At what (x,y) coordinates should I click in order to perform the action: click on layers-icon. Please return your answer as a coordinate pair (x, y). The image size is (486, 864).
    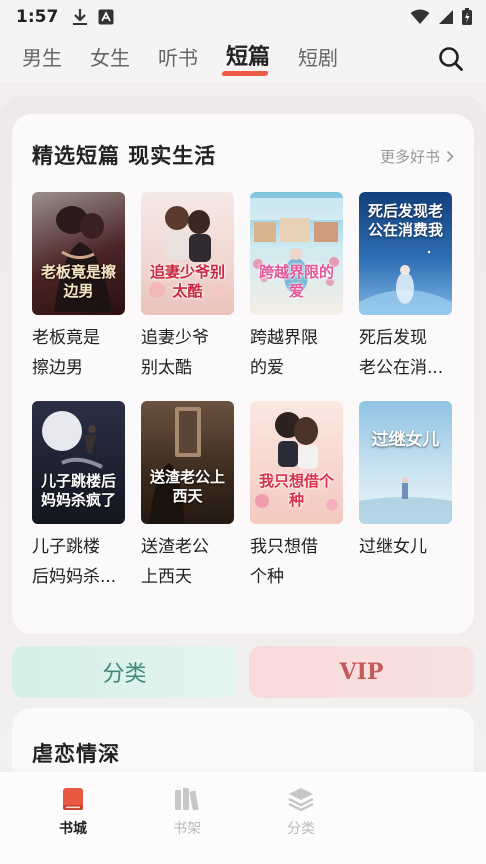
    Looking at the image, I should click on (301, 800).